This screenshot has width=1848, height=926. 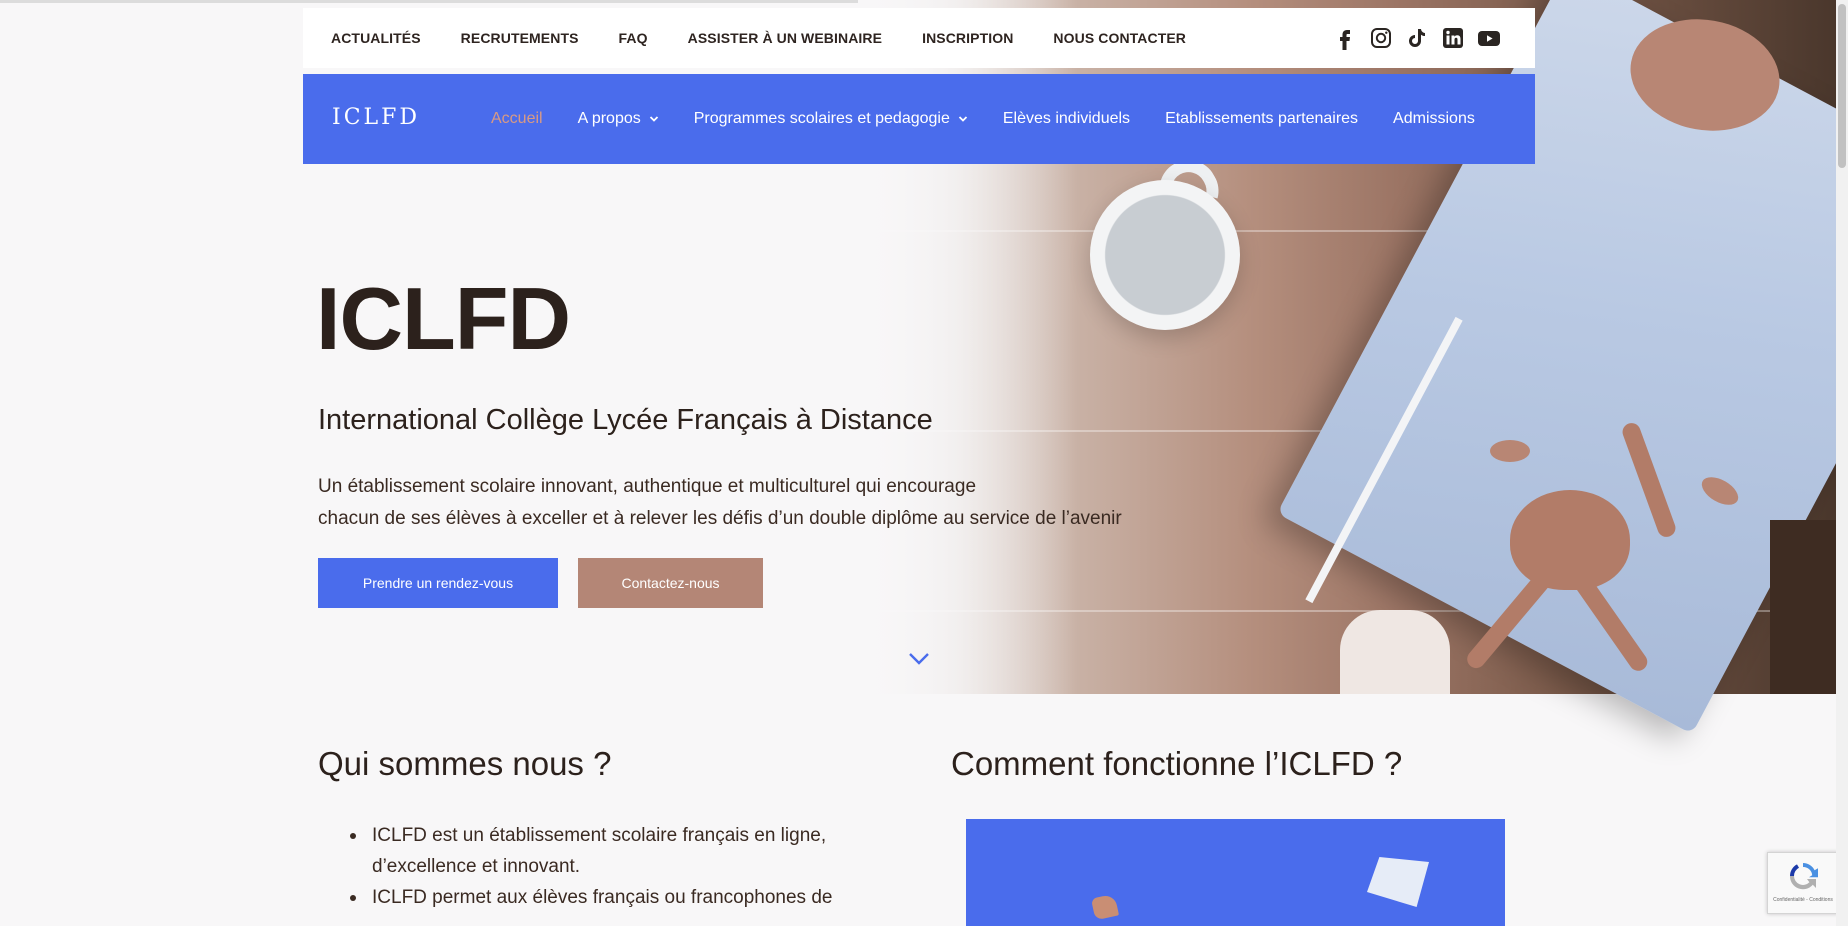 I want to click on topbar-link-faq: FAQ, so click(x=633, y=38).